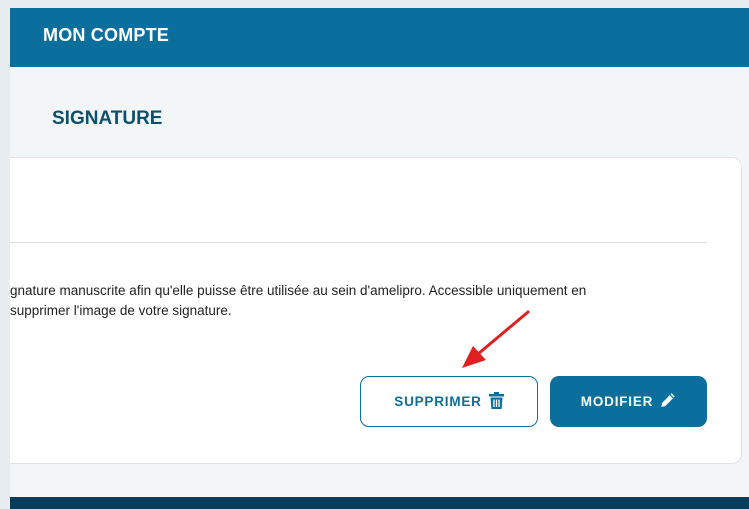  What do you see at coordinates (617, 401) in the screenshot?
I see `modify-button-label: MODIFIER` at bounding box center [617, 401].